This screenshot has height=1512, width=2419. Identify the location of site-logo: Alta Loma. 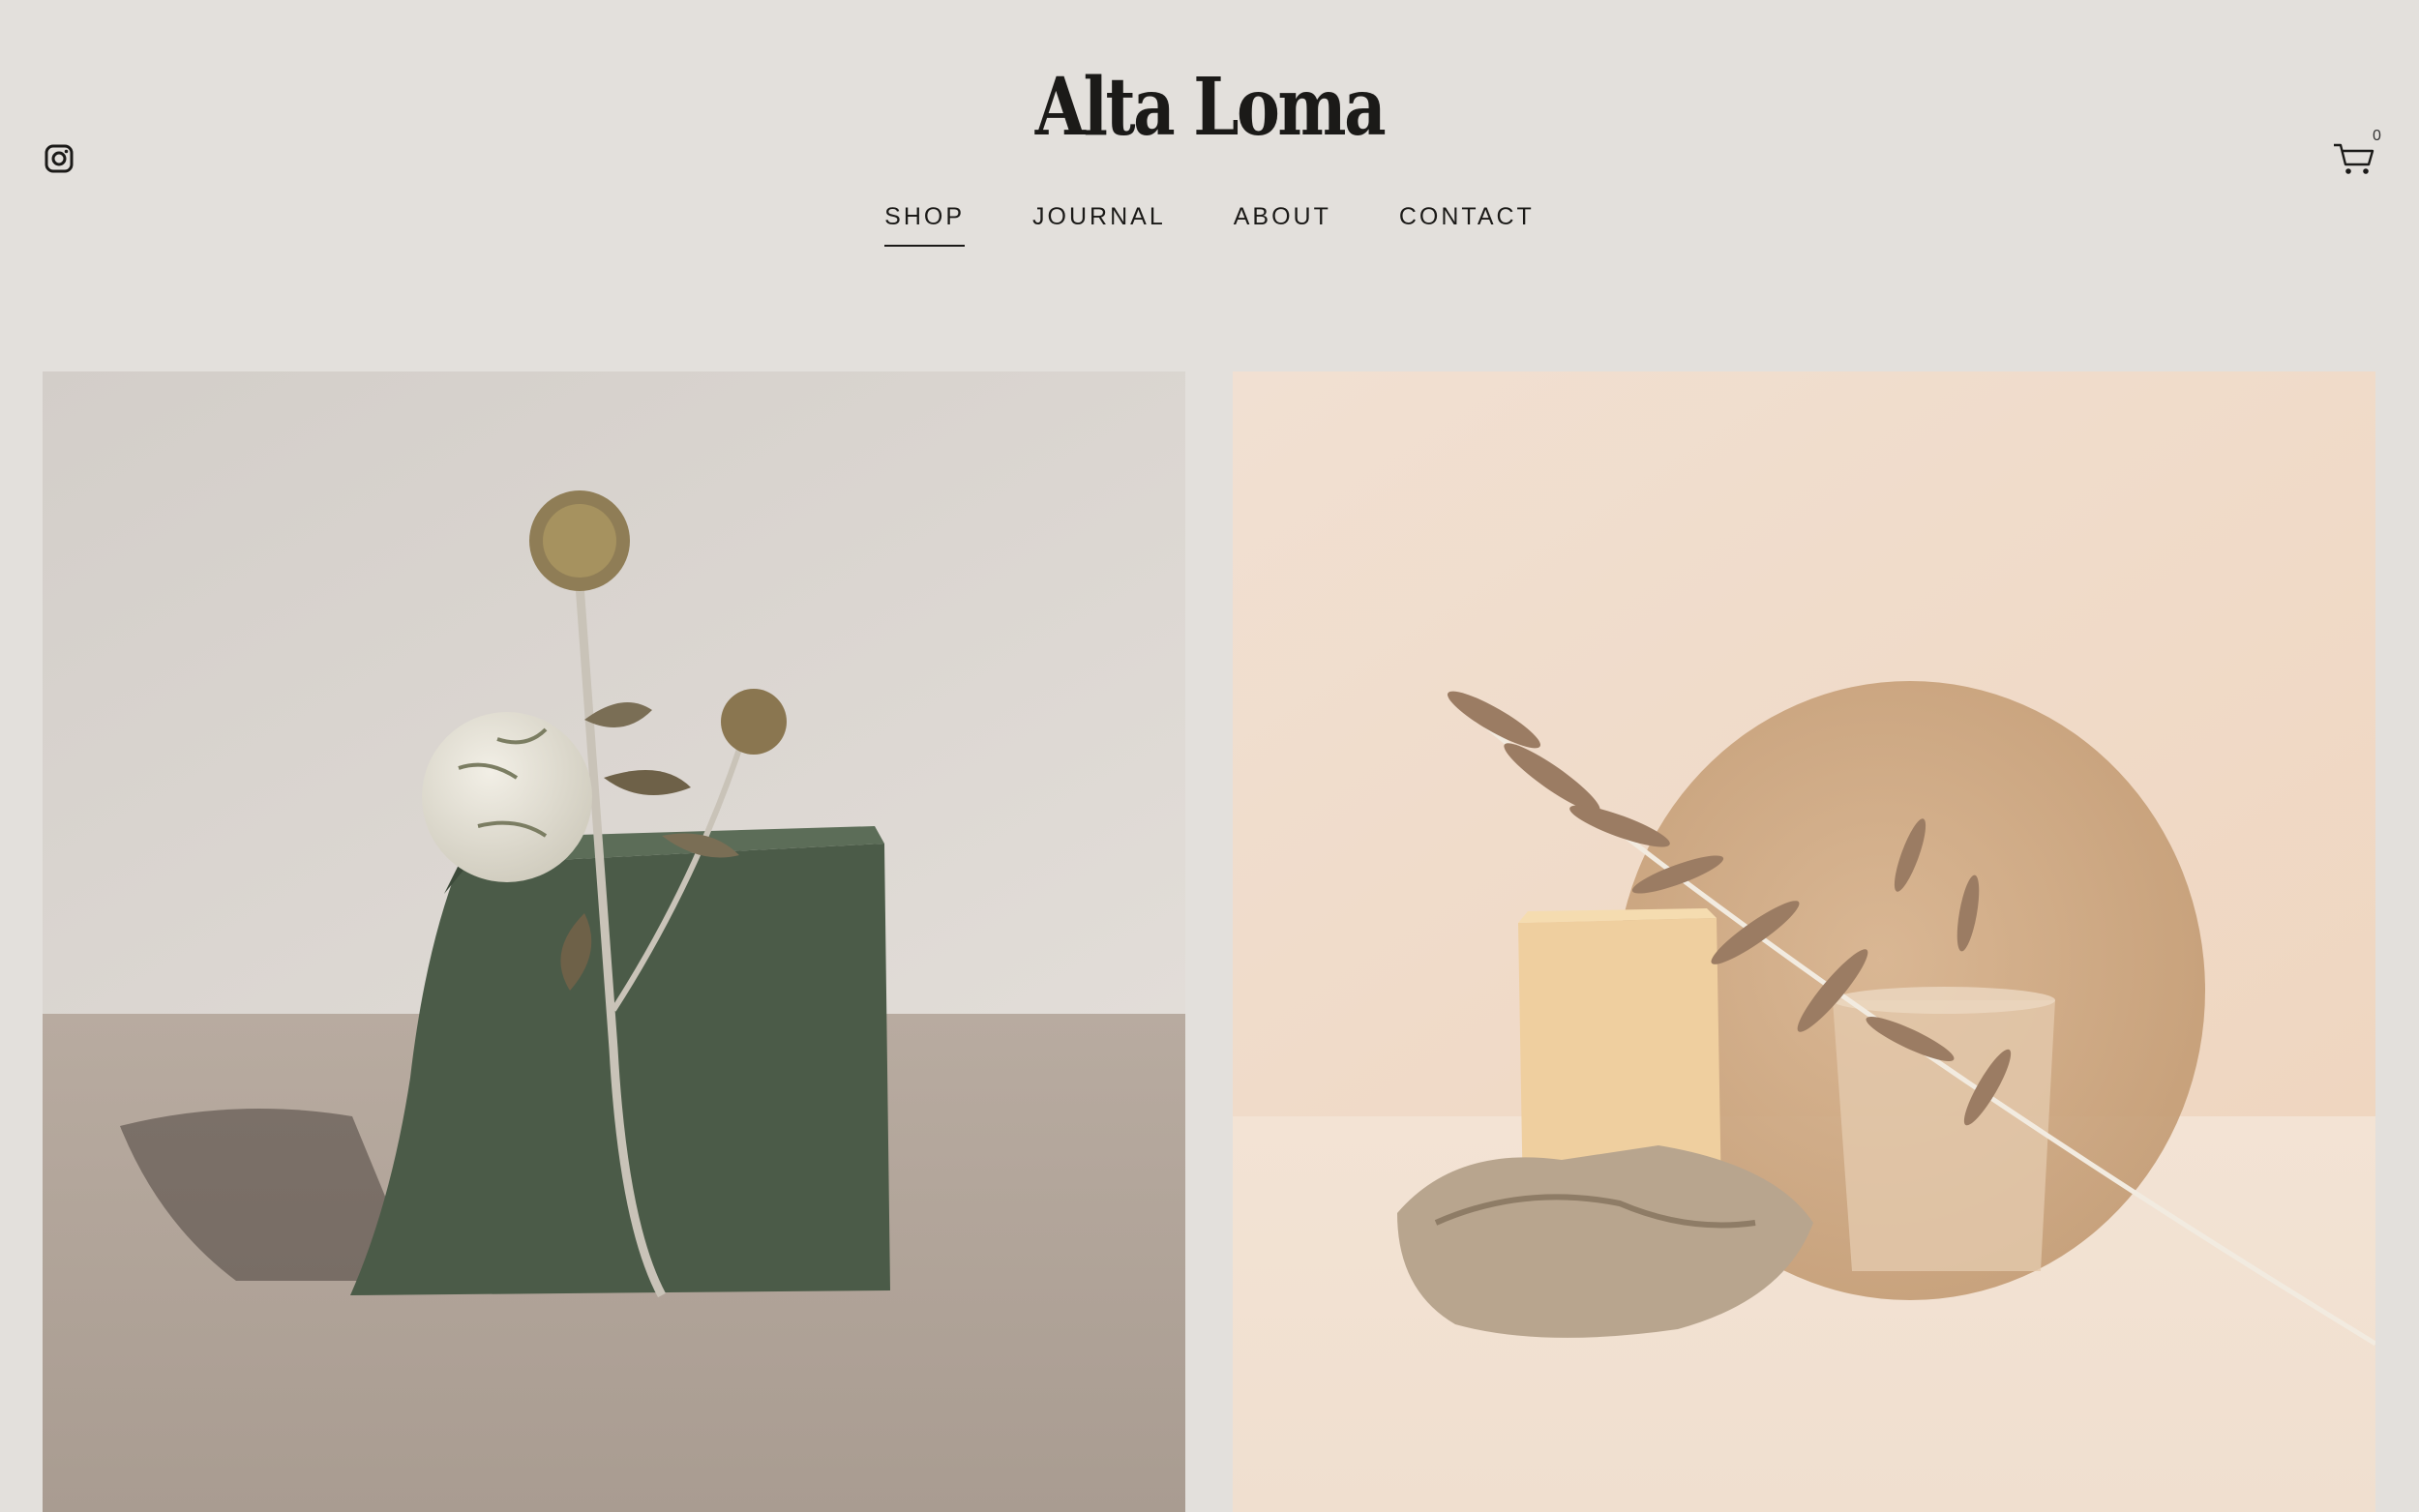
(1209, 108).